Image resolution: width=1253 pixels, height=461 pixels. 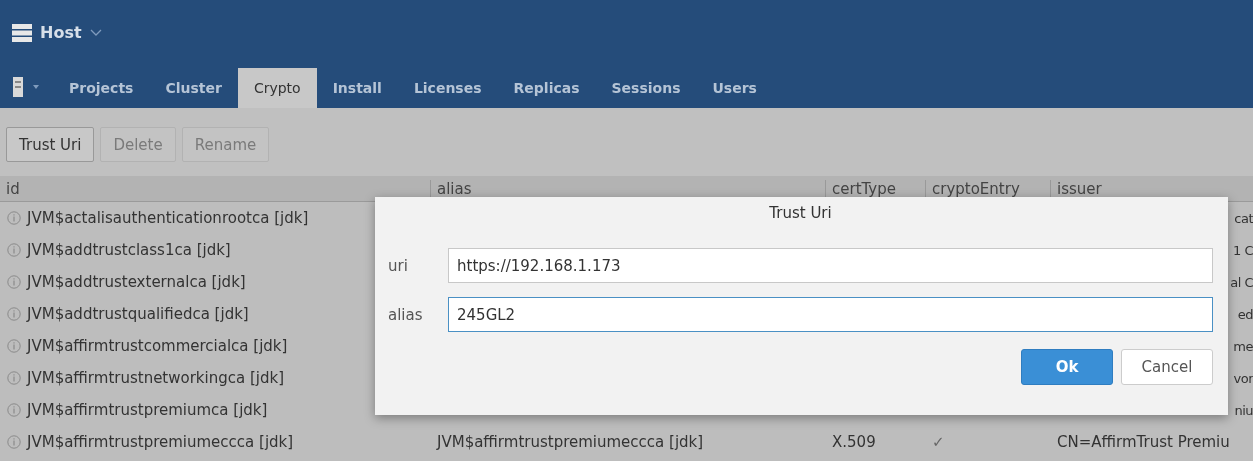 What do you see at coordinates (1243, 378) in the screenshot?
I see `table-cell: vor` at bounding box center [1243, 378].